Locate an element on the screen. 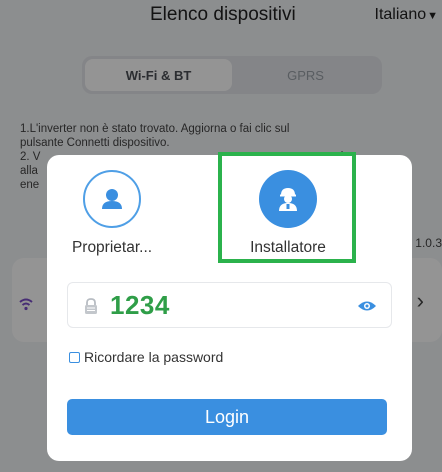  owner-avatar is located at coordinates (112, 199).